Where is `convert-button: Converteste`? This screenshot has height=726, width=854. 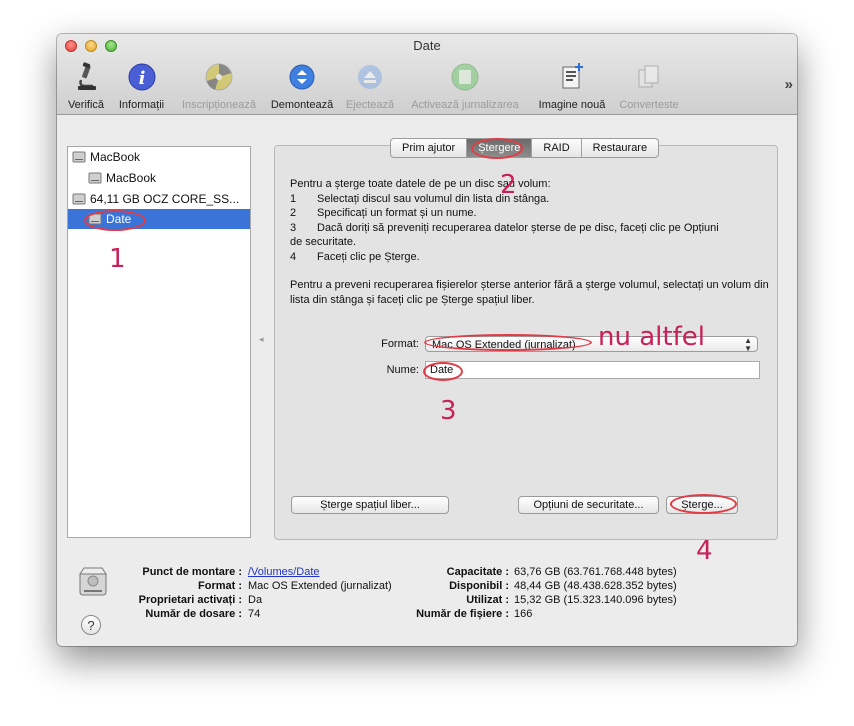 convert-button: Converteste is located at coordinates (649, 87).